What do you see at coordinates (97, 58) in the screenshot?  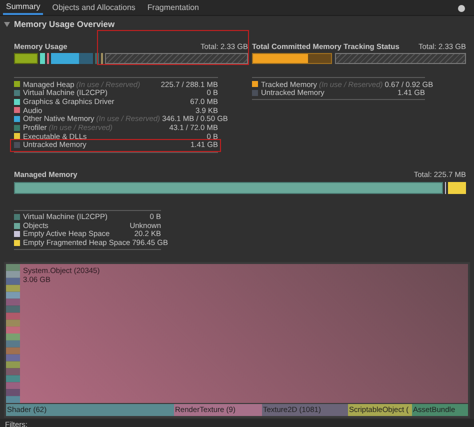 I see `profiler-bar` at bounding box center [97, 58].